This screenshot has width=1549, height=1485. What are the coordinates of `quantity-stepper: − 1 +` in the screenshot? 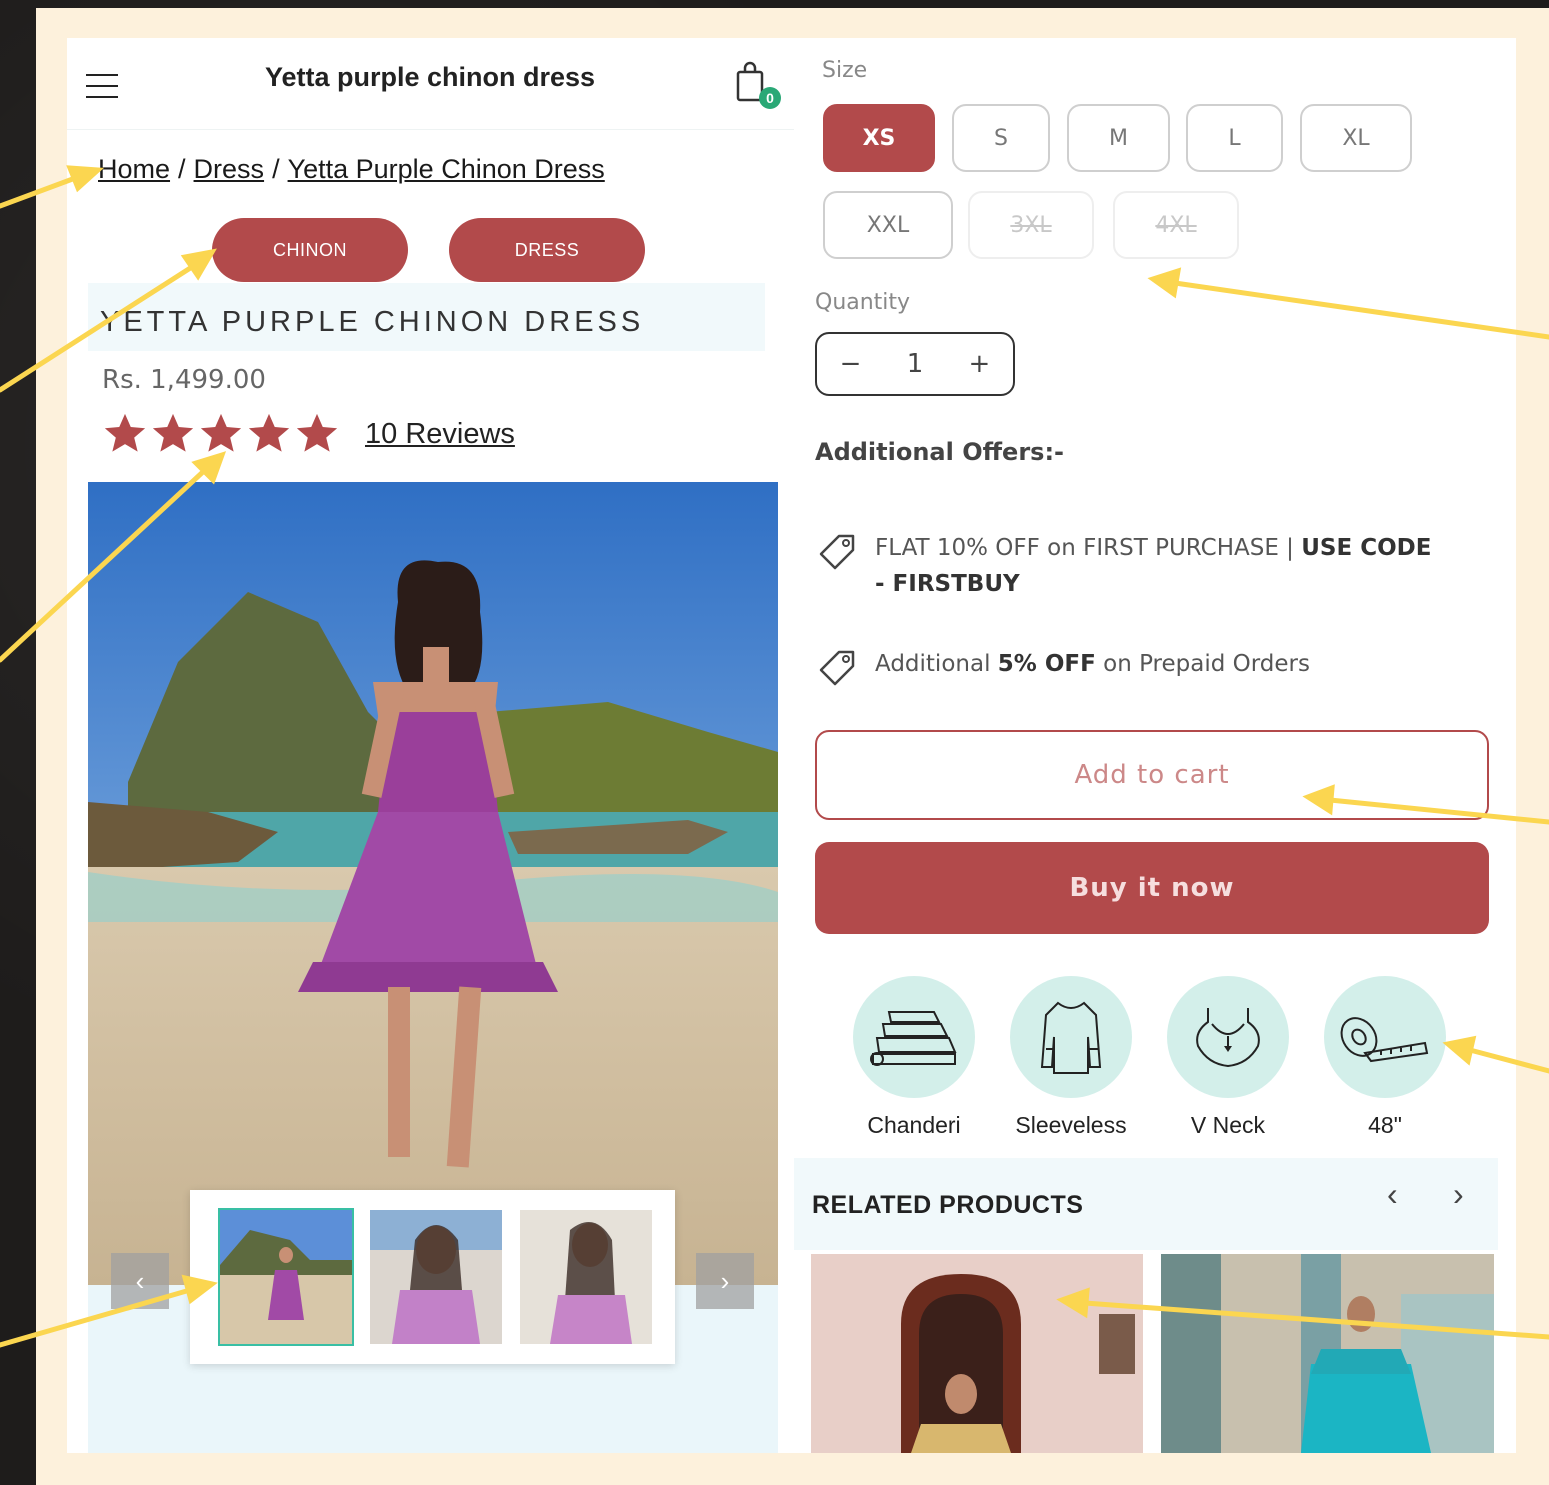 It's located at (915, 364).